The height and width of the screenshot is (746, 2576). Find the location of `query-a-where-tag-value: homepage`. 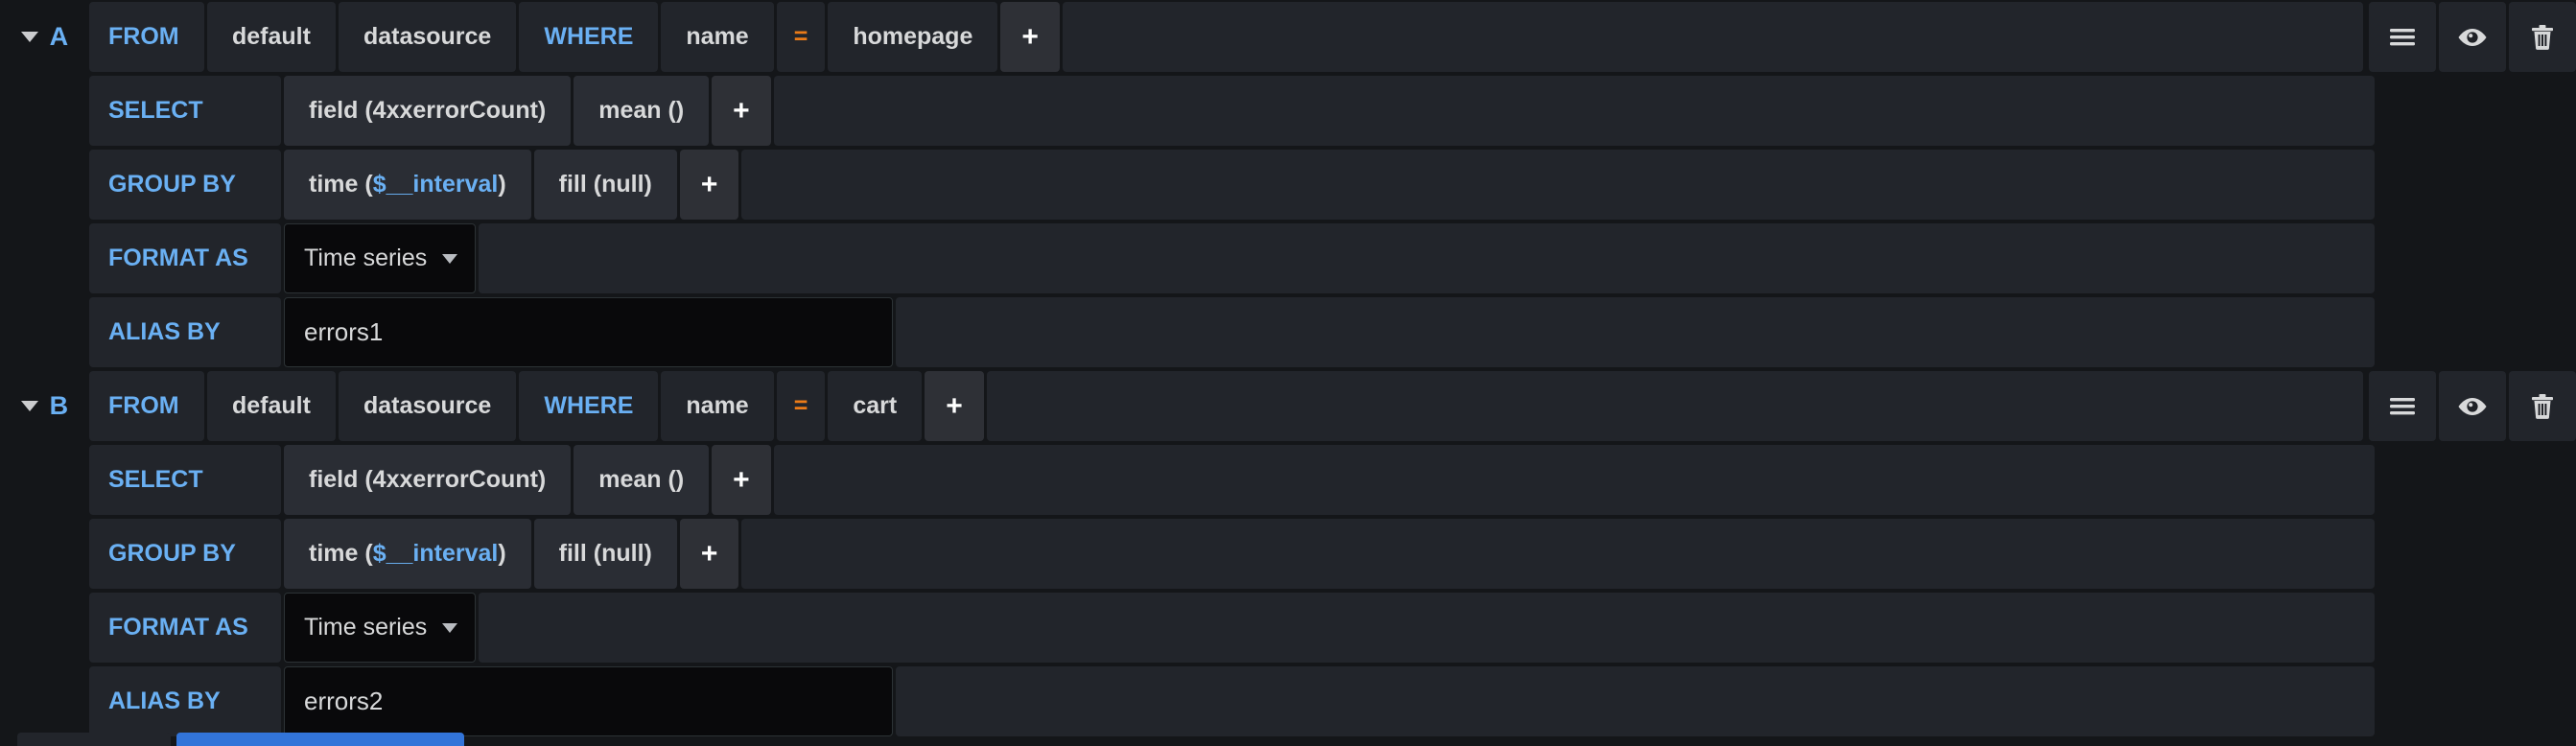

query-a-where-tag-value: homepage is located at coordinates (913, 37).